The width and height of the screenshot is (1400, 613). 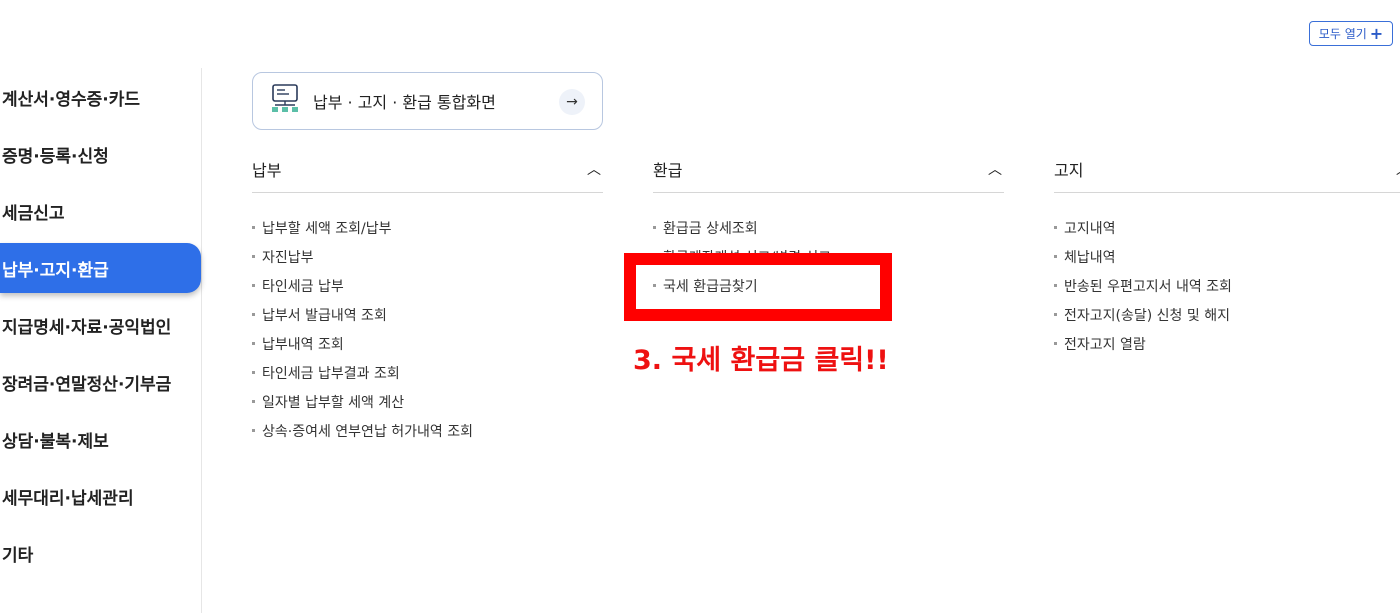 I want to click on sidebar-item-label: 납부·고지·환급, so click(x=55, y=270).